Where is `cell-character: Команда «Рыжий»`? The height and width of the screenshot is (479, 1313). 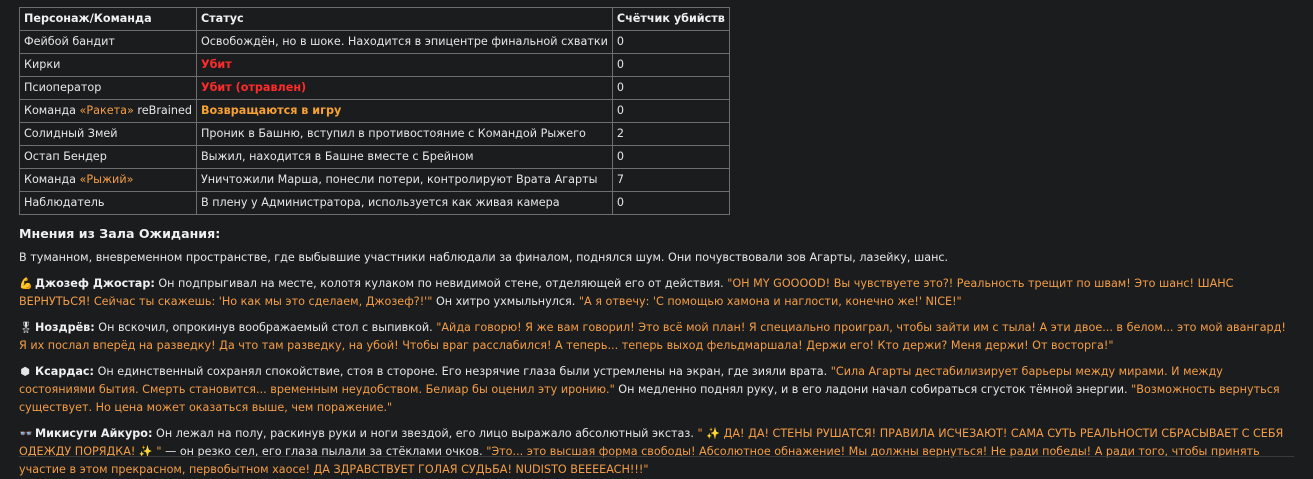
cell-character: Команда «Рыжий» is located at coordinates (108, 180).